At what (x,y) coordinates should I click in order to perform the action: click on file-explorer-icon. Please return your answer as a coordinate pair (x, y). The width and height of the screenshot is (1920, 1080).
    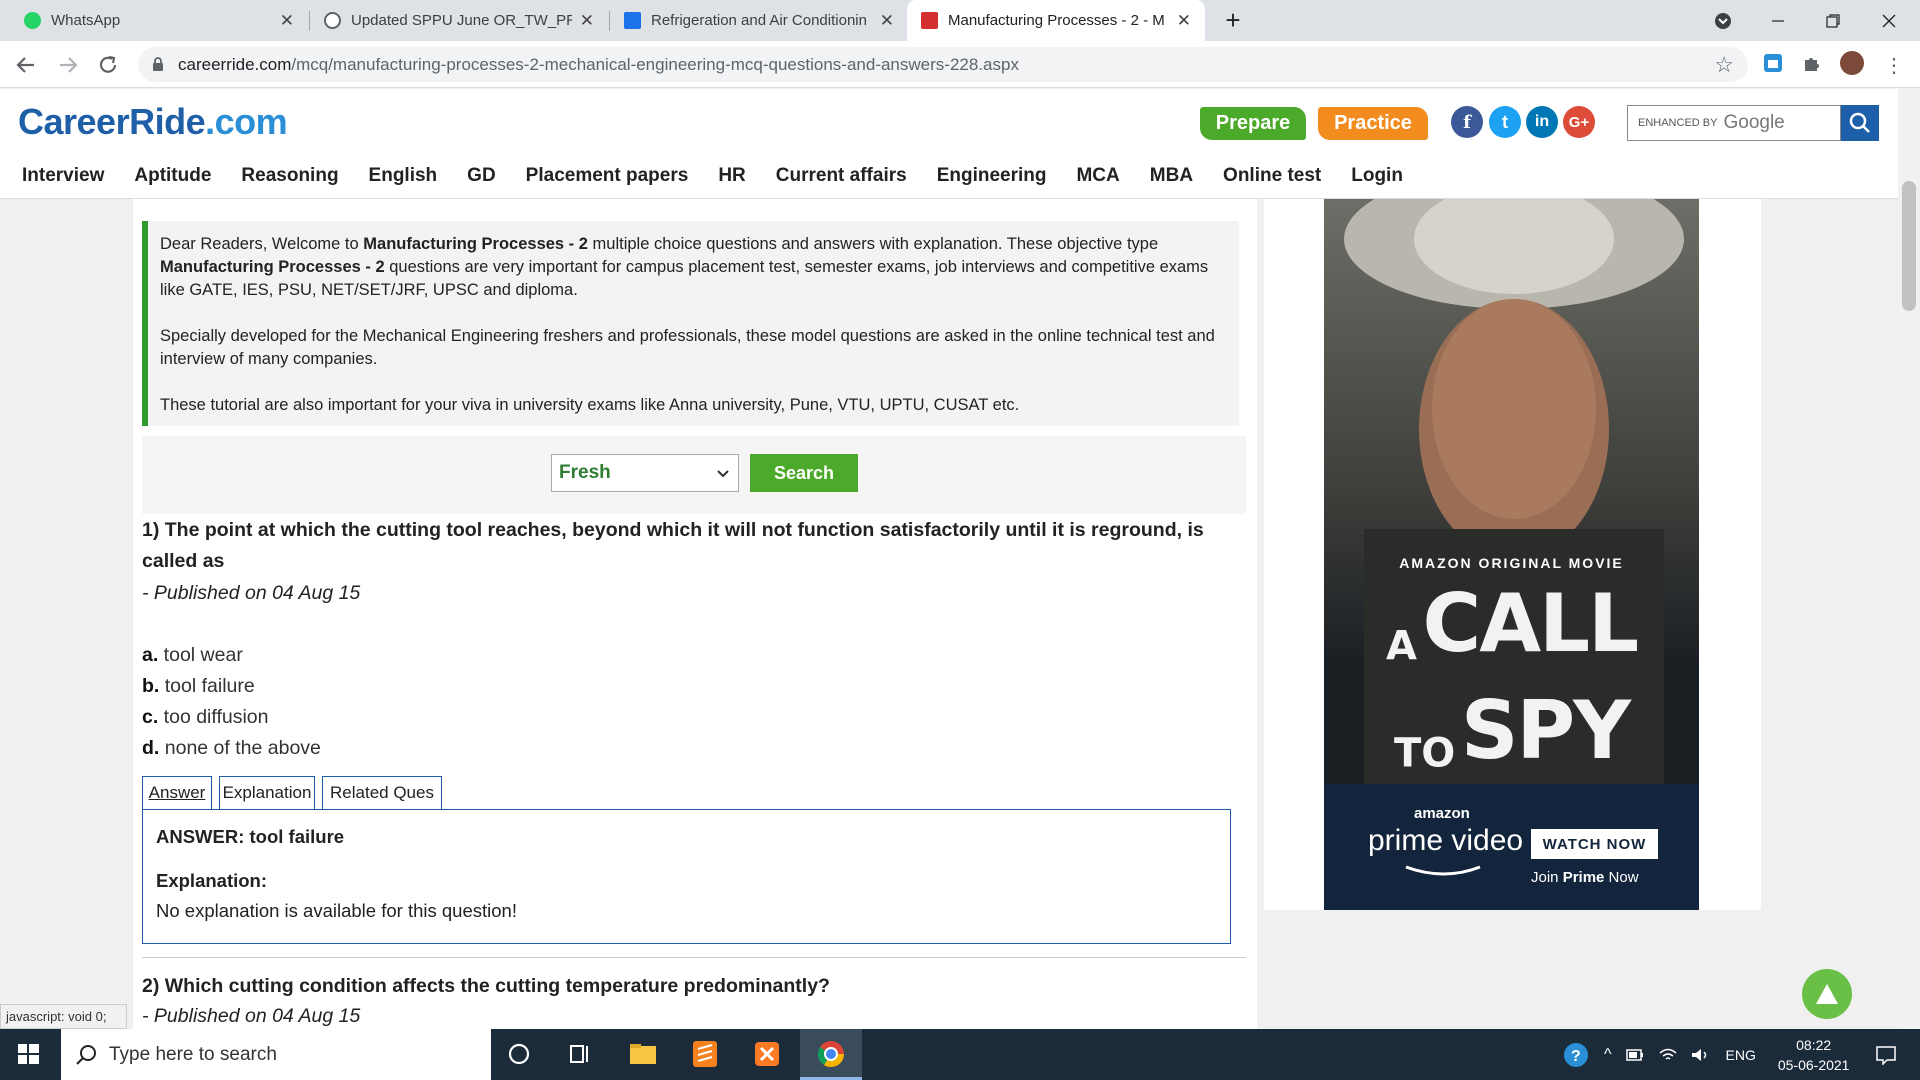
    Looking at the image, I should click on (643, 1054).